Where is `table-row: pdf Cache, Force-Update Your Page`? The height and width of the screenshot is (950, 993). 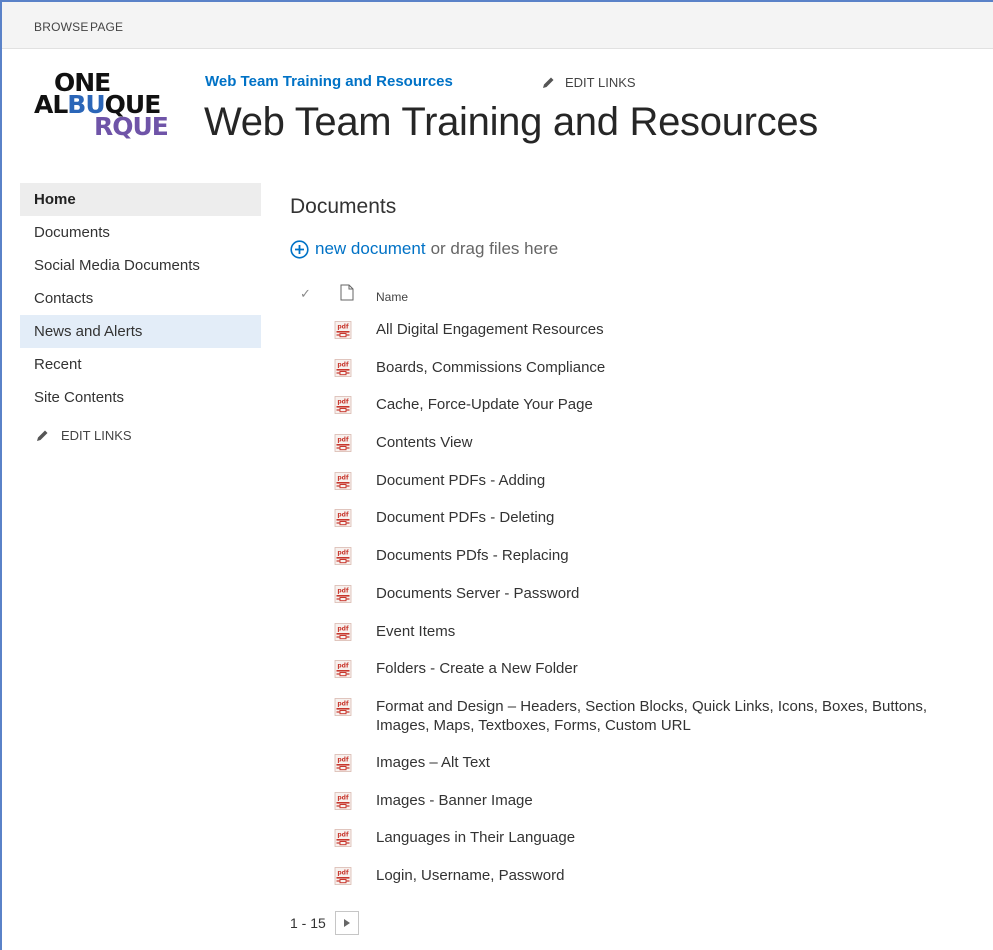
table-row: pdf Cache, Force-Update Your Page is located at coordinates (635, 405).